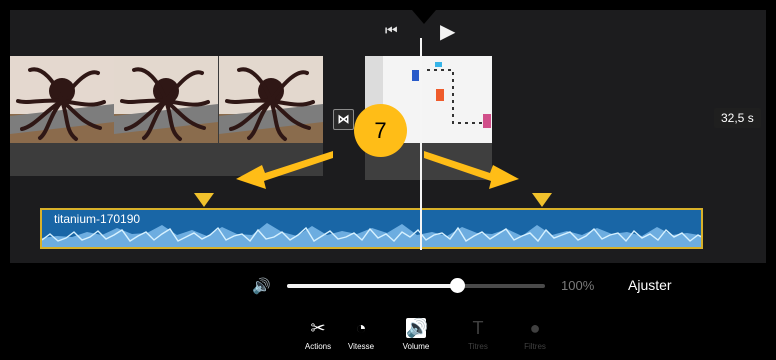 The image size is (776, 360). I want to click on skip-back-icon: ⏮, so click(391, 30).